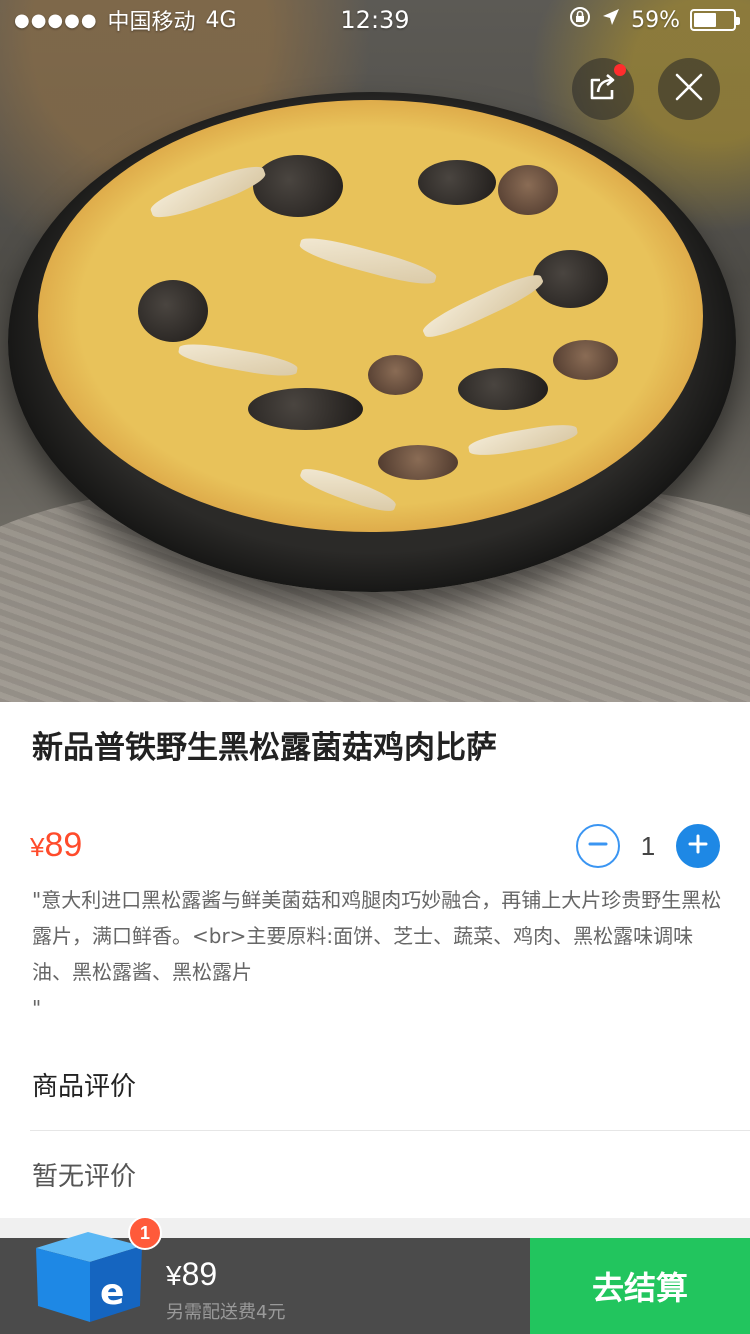 This screenshot has width=750, height=1334. I want to click on delivery-fee-note: 另需配送费4元, so click(226, 1312).